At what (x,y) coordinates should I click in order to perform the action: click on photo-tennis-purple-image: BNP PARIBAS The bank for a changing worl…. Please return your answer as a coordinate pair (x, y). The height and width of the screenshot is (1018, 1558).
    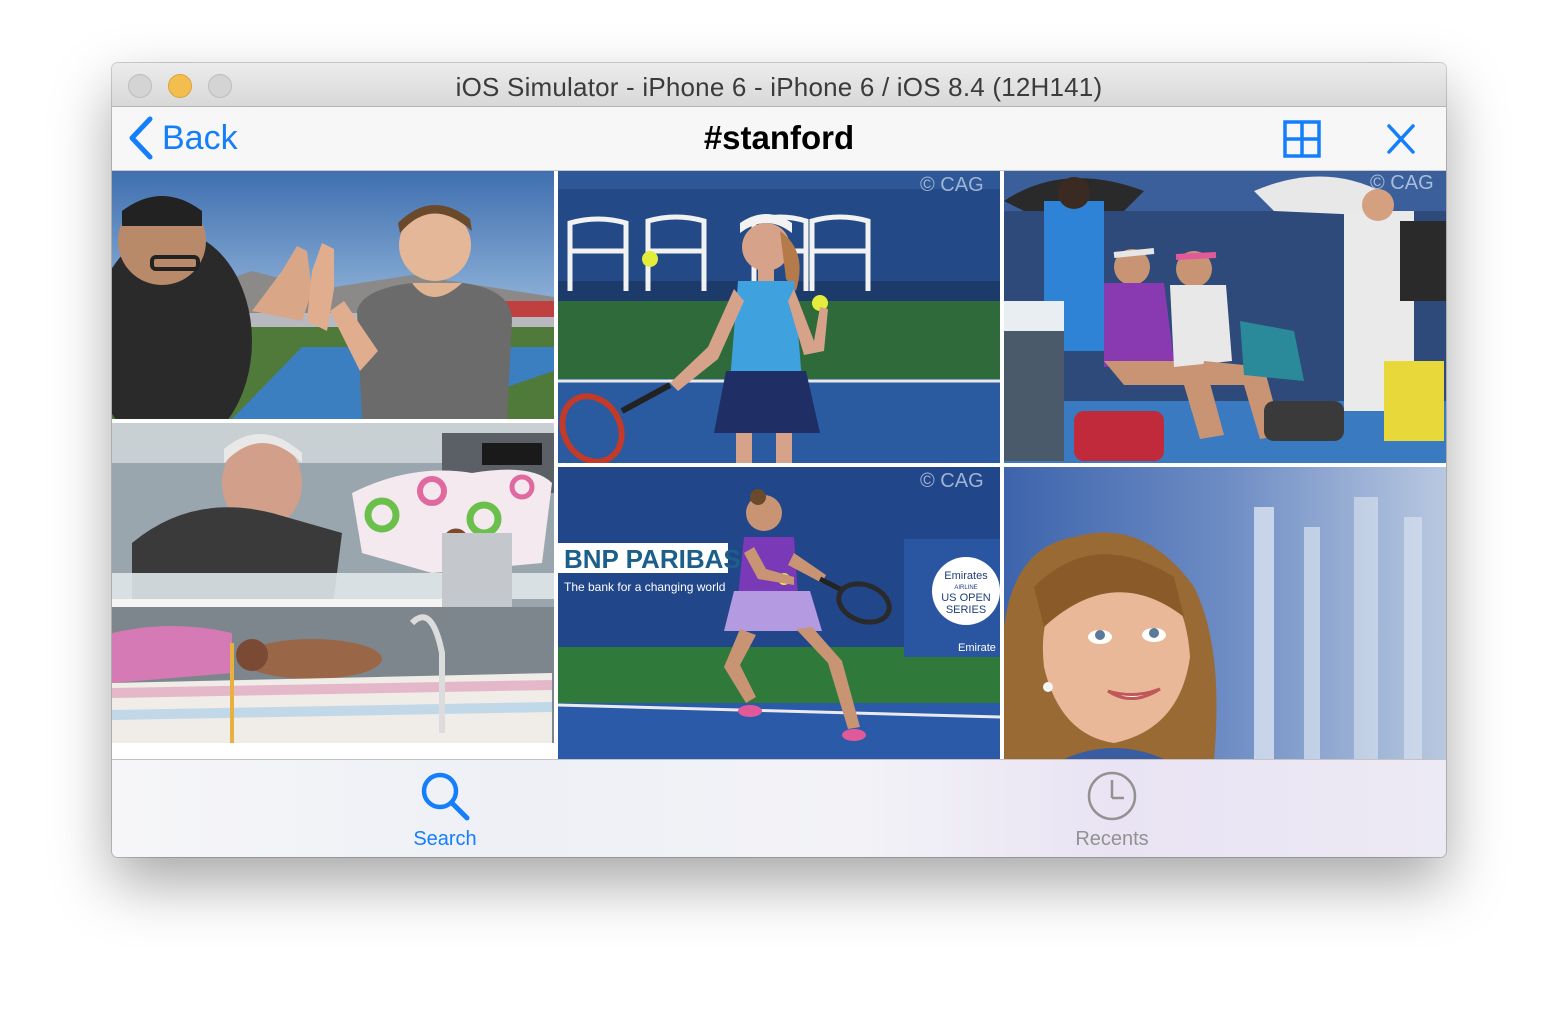
    Looking at the image, I should click on (779, 613).